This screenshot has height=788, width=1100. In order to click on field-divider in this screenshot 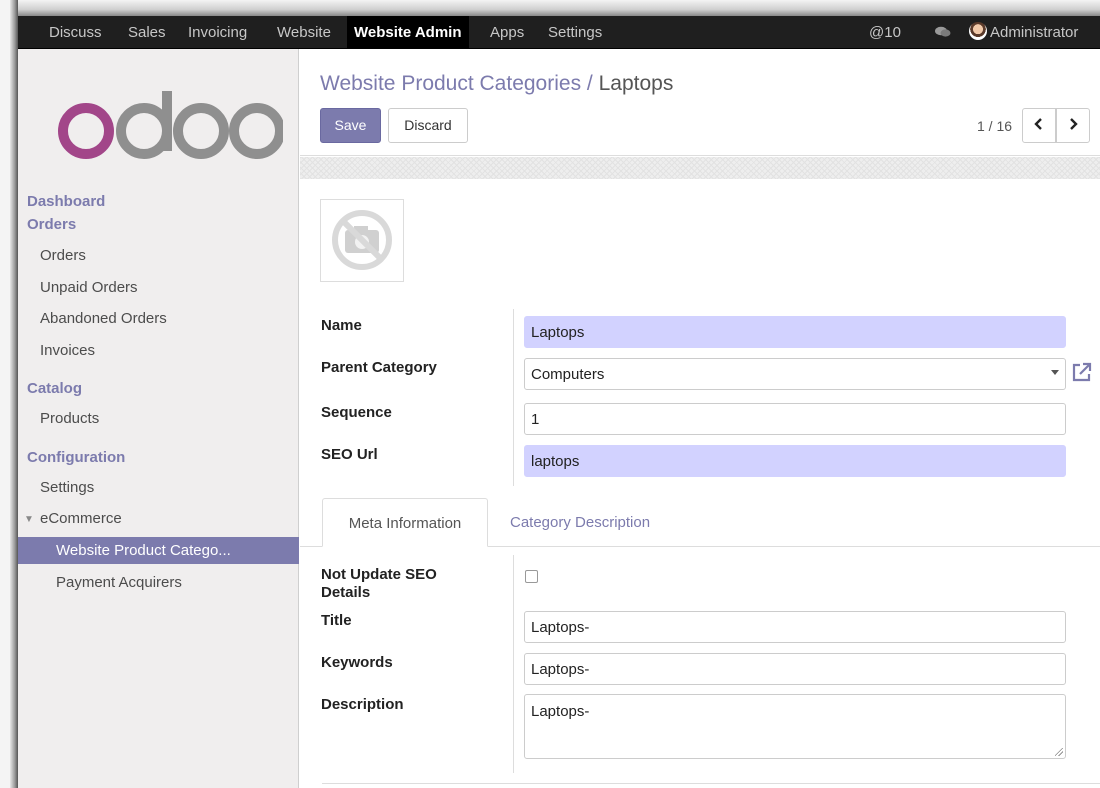, I will do `click(513, 397)`.